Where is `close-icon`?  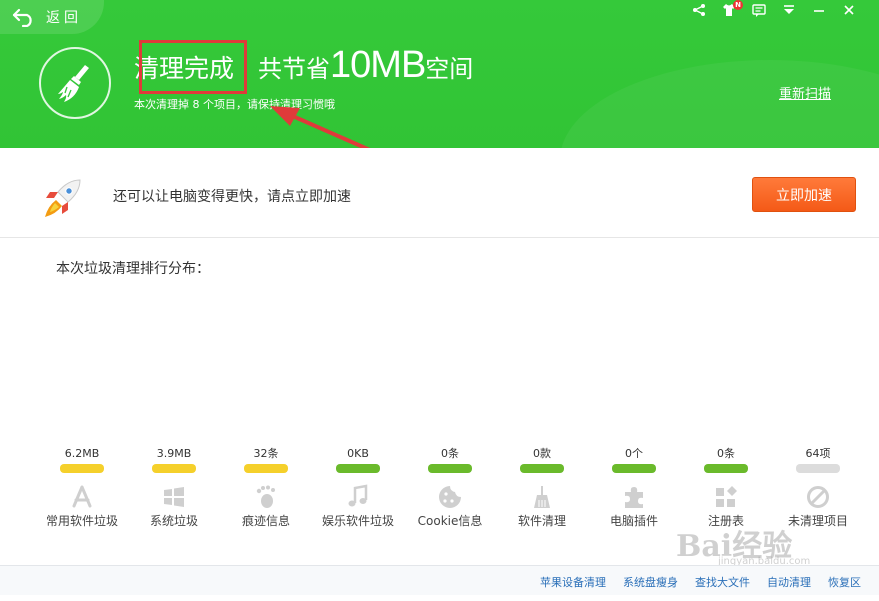
close-icon is located at coordinates (849, 10).